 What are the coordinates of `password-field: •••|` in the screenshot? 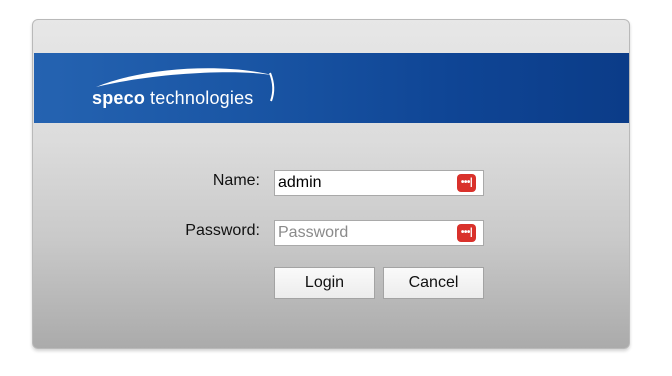 It's located at (379, 233).